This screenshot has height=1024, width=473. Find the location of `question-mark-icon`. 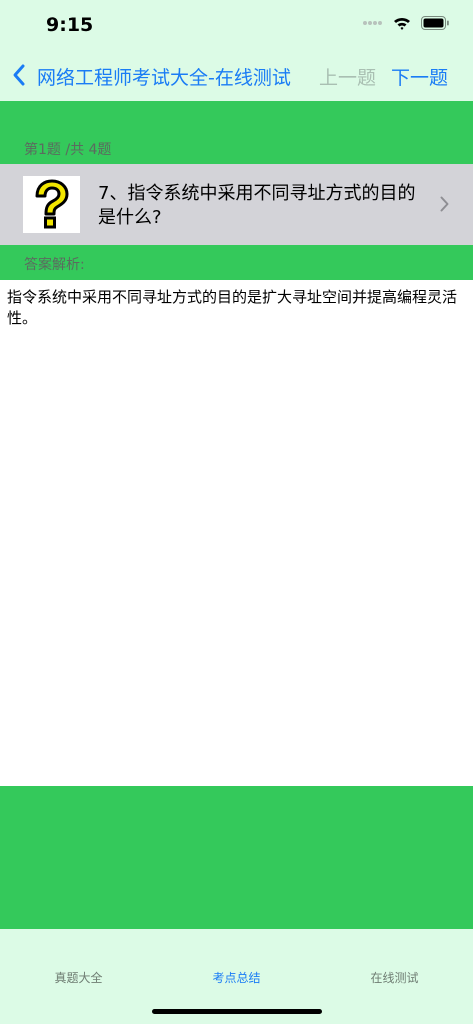

question-mark-icon is located at coordinates (52, 204).